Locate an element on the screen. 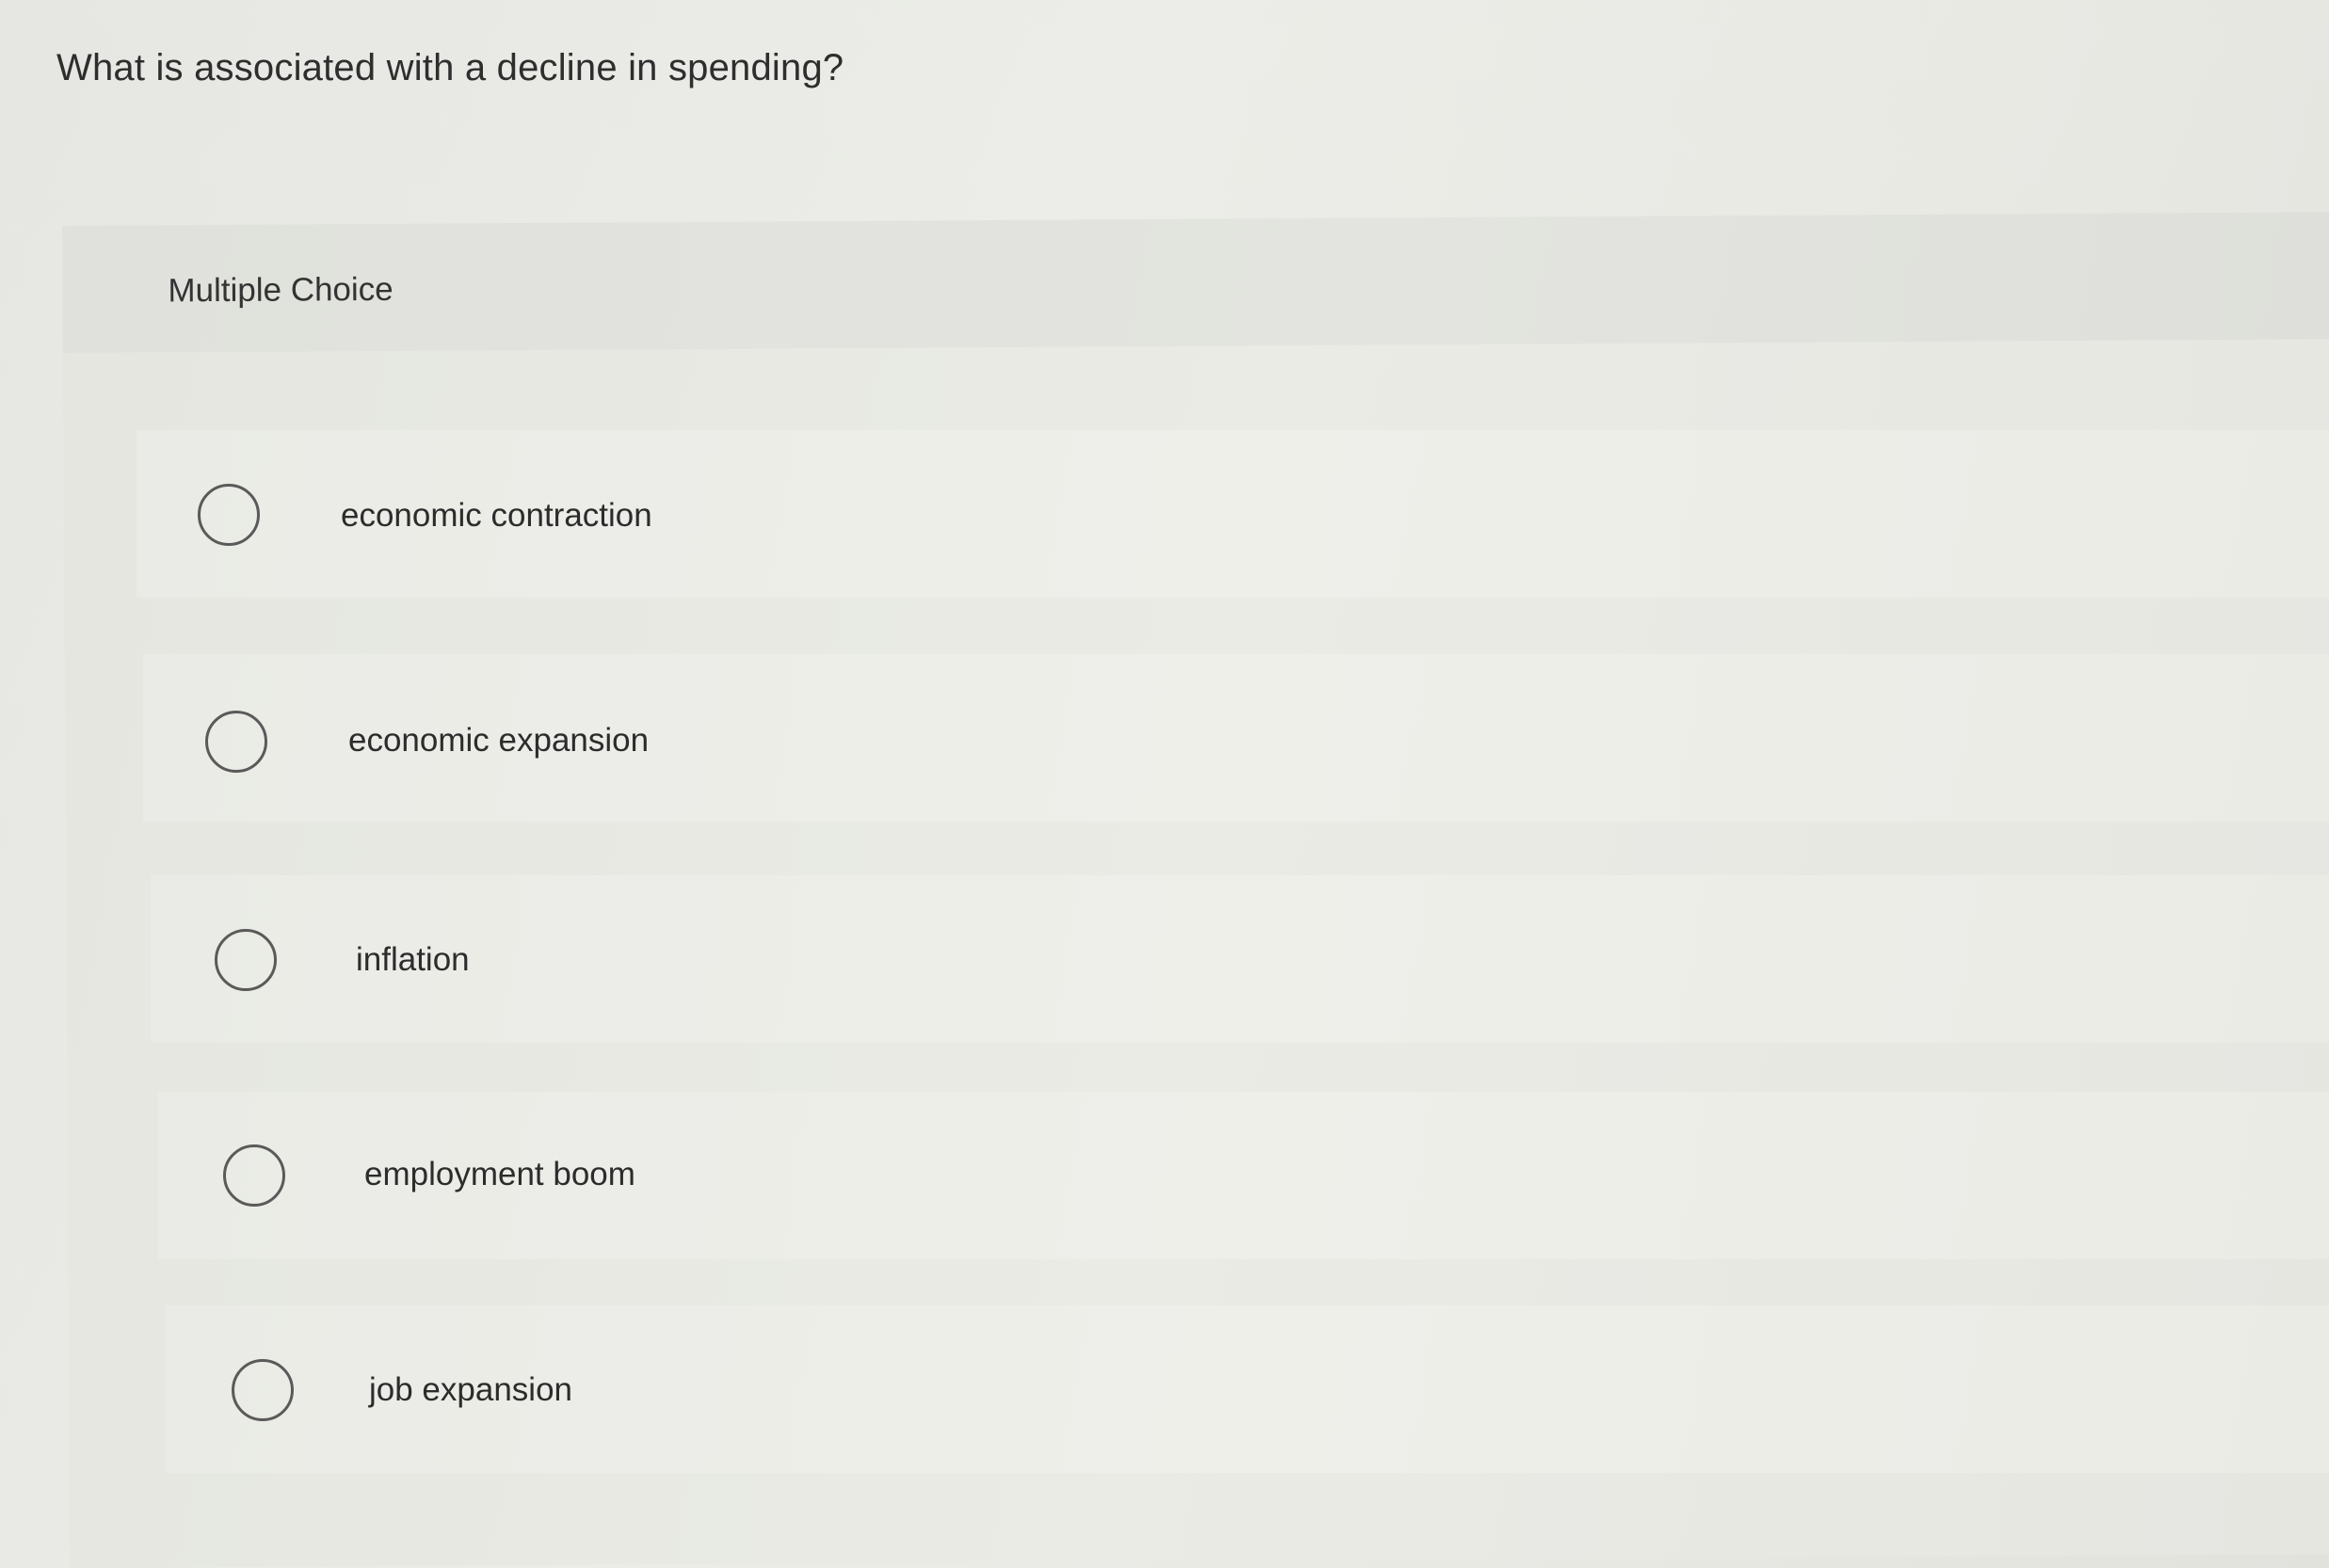 The width and height of the screenshot is (2329, 1568). answer-option-job-expansion: job expansion is located at coordinates (1247, 1389).